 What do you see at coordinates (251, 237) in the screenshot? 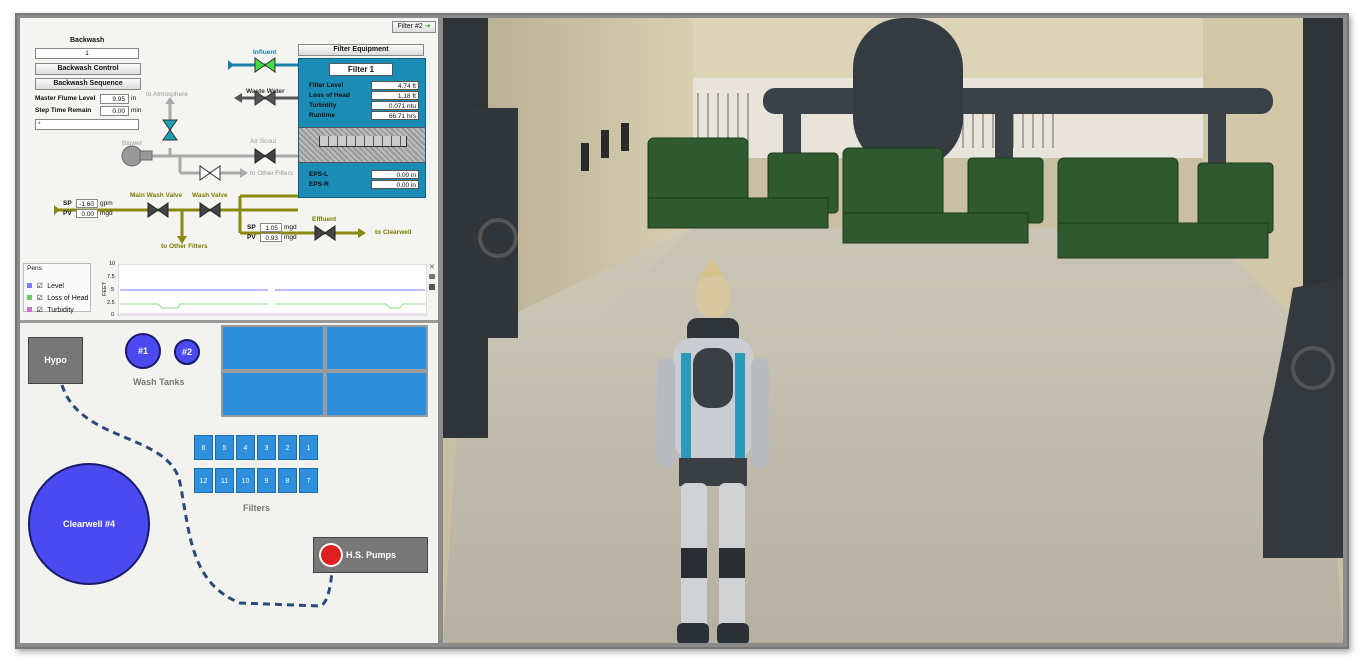
I see `pv2-label: PV` at bounding box center [251, 237].